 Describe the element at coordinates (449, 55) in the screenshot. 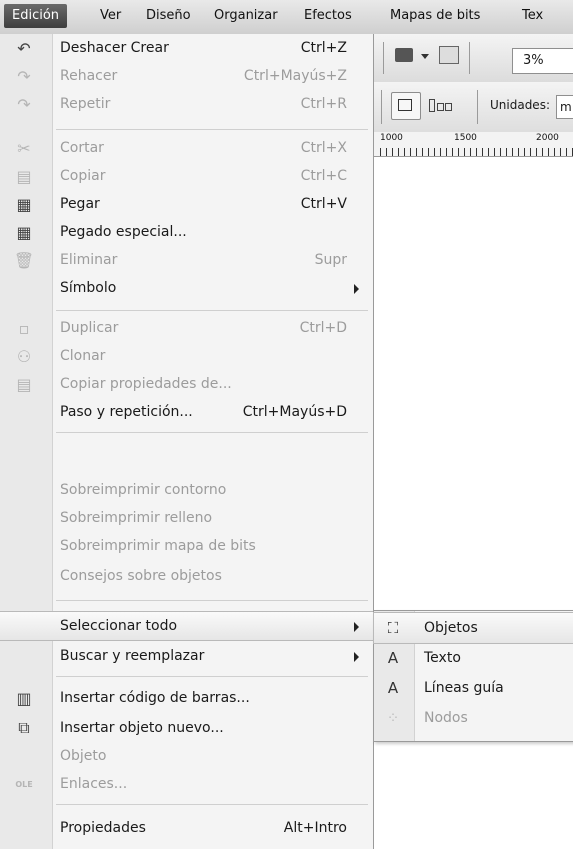

I see `launcher-icon` at that location.